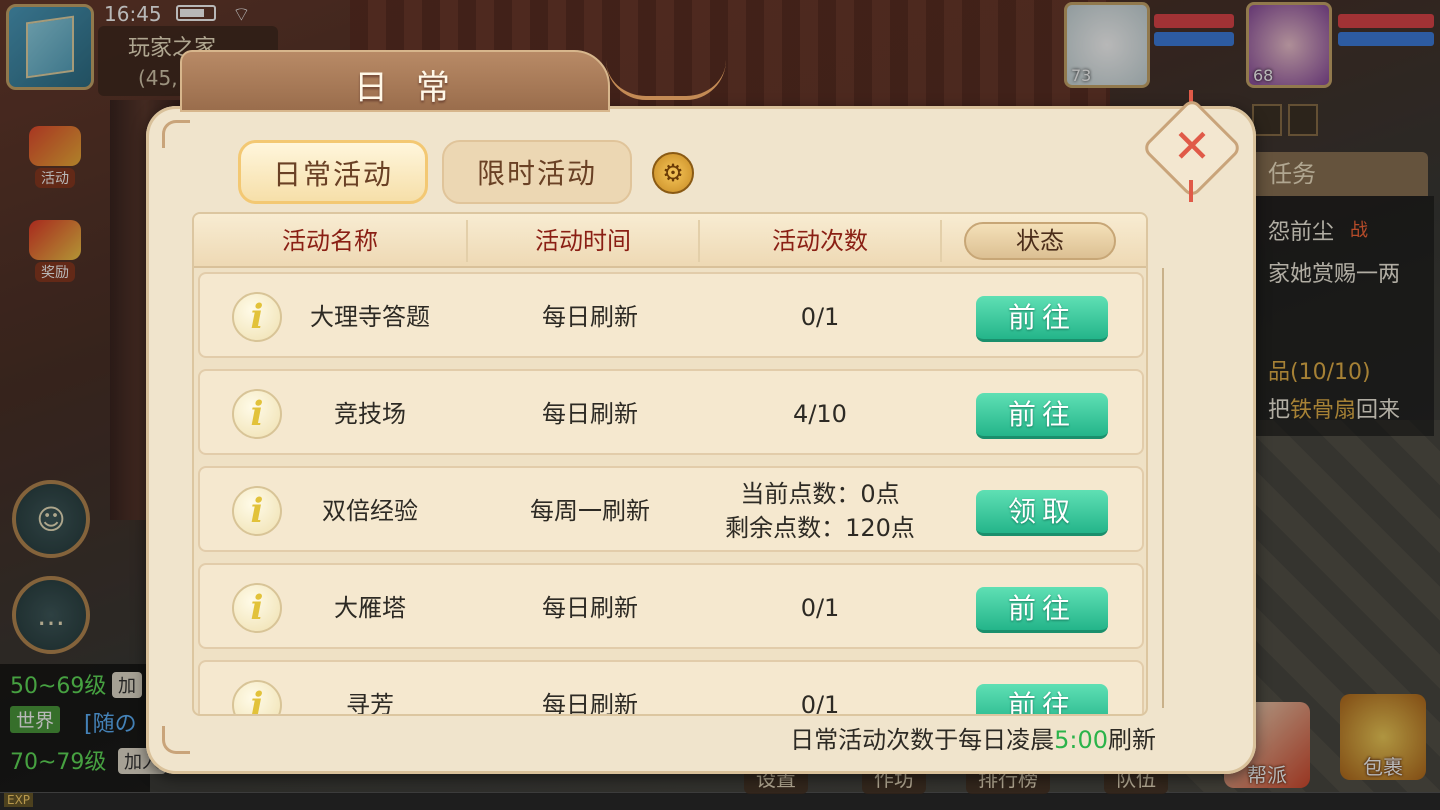 The height and width of the screenshot is (810, 1440). Describe the element at coordinates (671, 688) in the screenshot. I see `table-row: i 寻芳 每日刷新 0/1 前往` at that location.